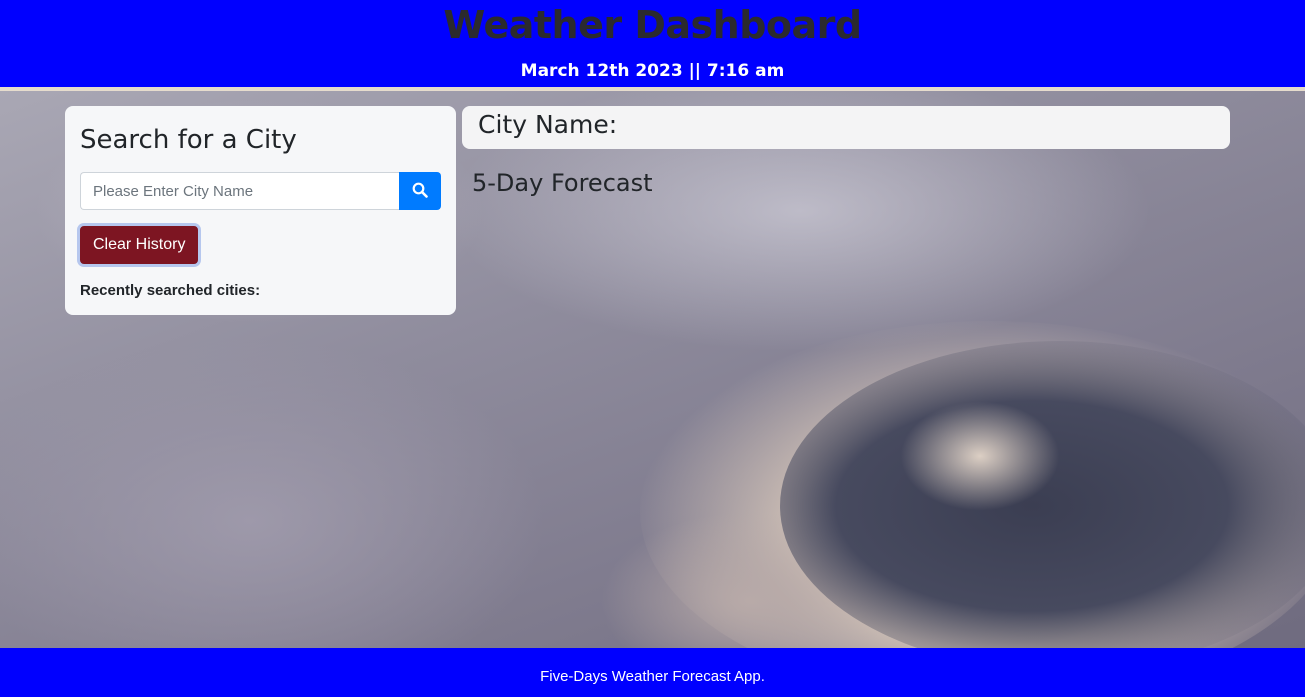  What do you see at coordinates (170, 290) in the screenshot?
I see `recent-cities-label: Recently searched cities:` at bounding box center [170, 290].